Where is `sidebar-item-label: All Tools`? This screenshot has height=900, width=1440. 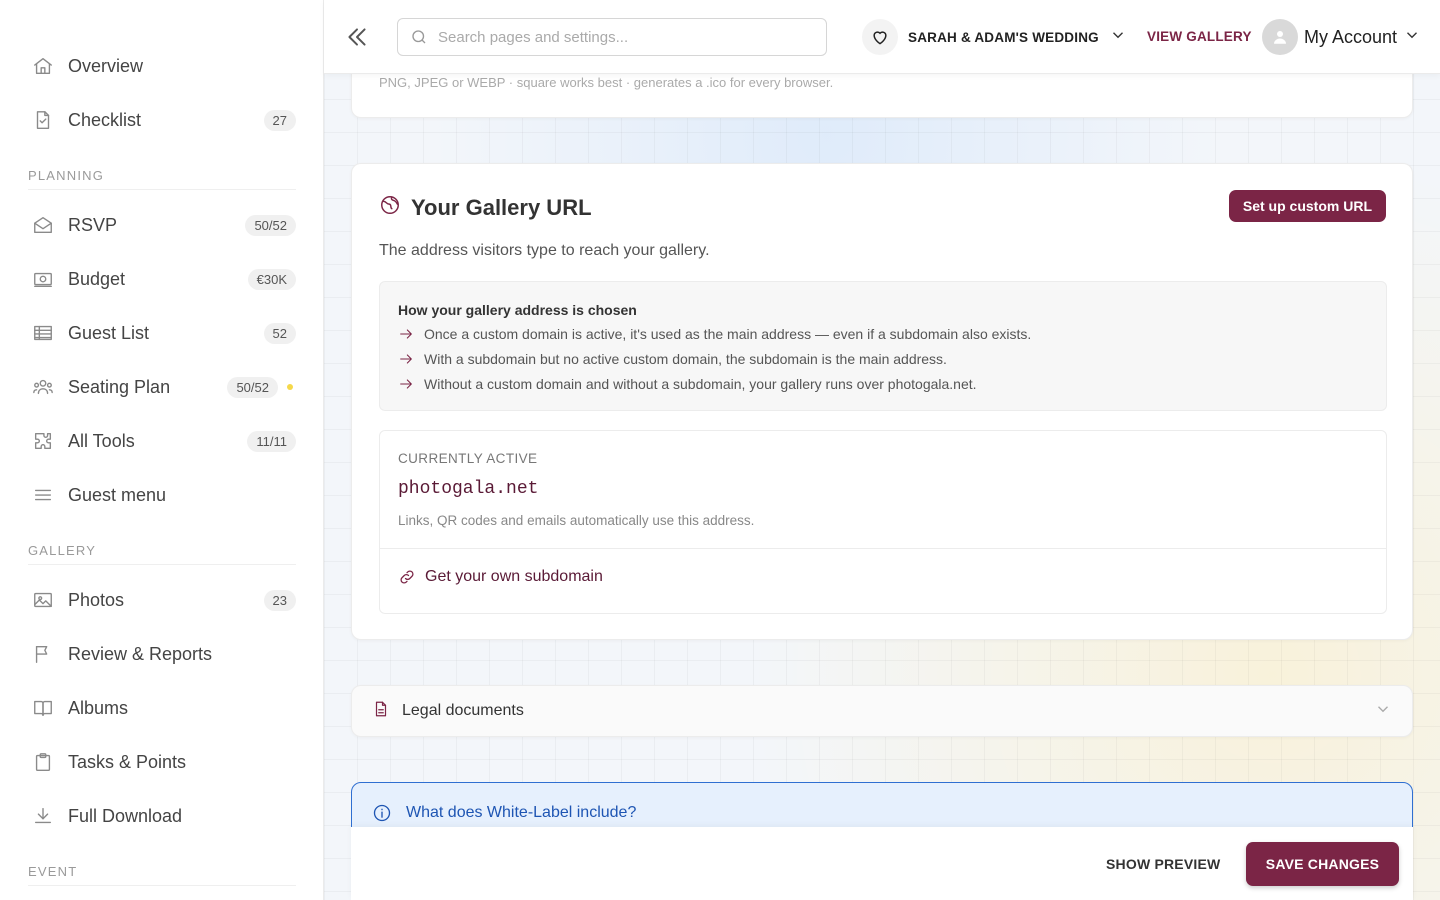 sidebar-item-label: All Tools is located at coordinates (101, 440).